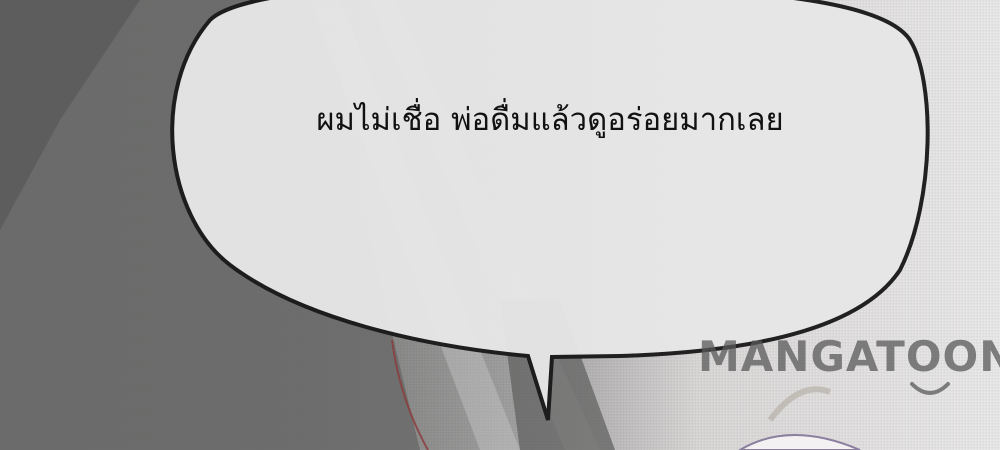  What do you see at coordinates (930, 388) in the screenshot?
I see `smile-icon` at bounding box center [930, 388].